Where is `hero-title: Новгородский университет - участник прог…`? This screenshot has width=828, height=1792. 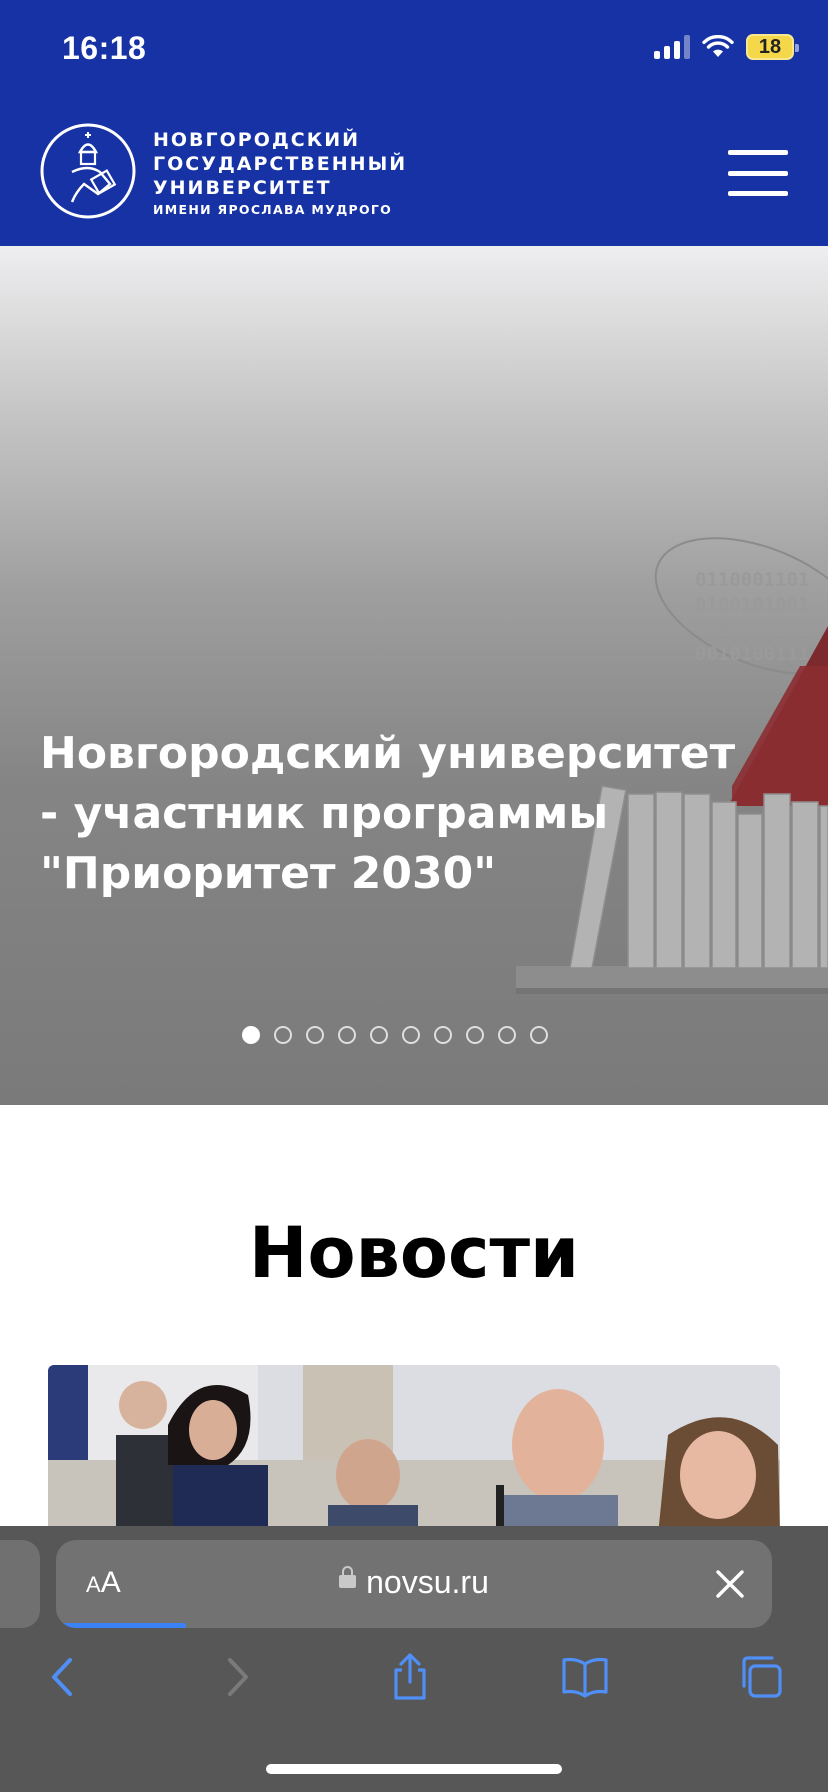
hero-title: Новгородский университет - участник прог… is located at coordinates (400, 814).